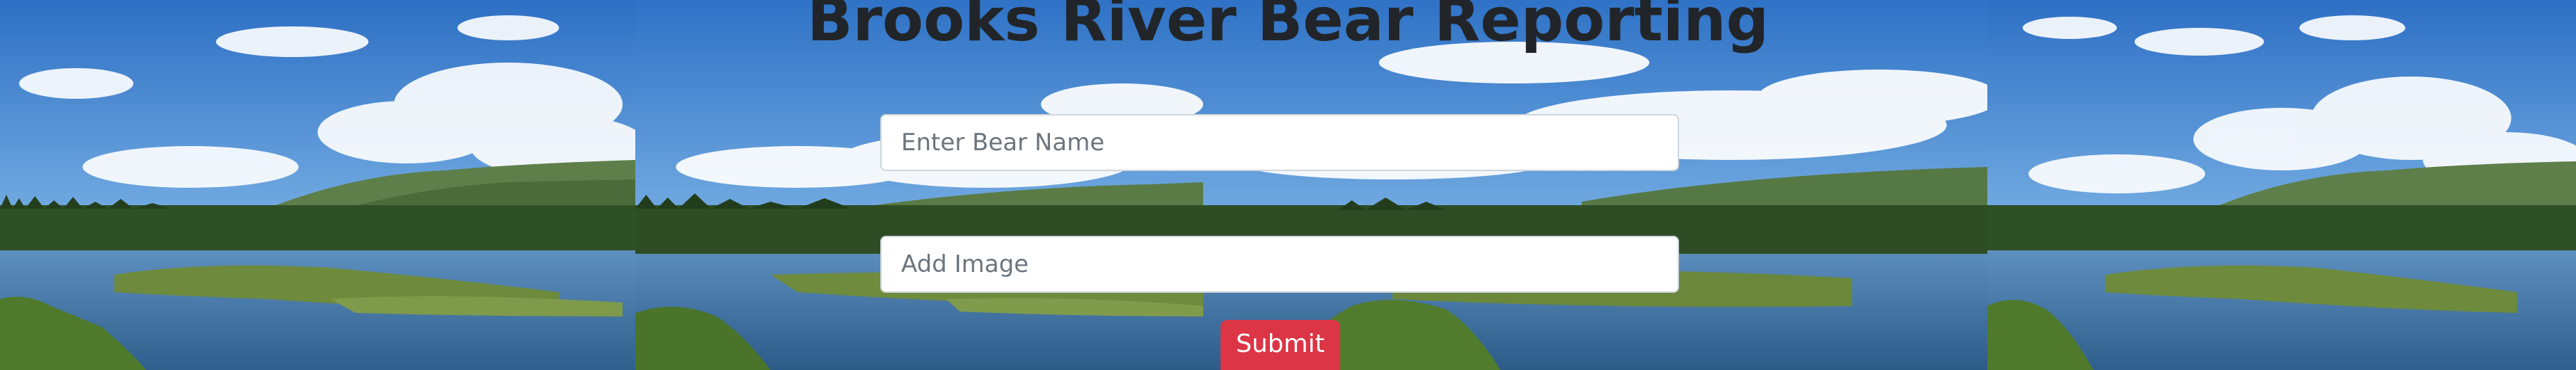 Image resolution: width=2576 pixels, height=370 pixels. Describe the element at coordinates (1279, 264) in the screenshot. I see `add-image-input` at that location.